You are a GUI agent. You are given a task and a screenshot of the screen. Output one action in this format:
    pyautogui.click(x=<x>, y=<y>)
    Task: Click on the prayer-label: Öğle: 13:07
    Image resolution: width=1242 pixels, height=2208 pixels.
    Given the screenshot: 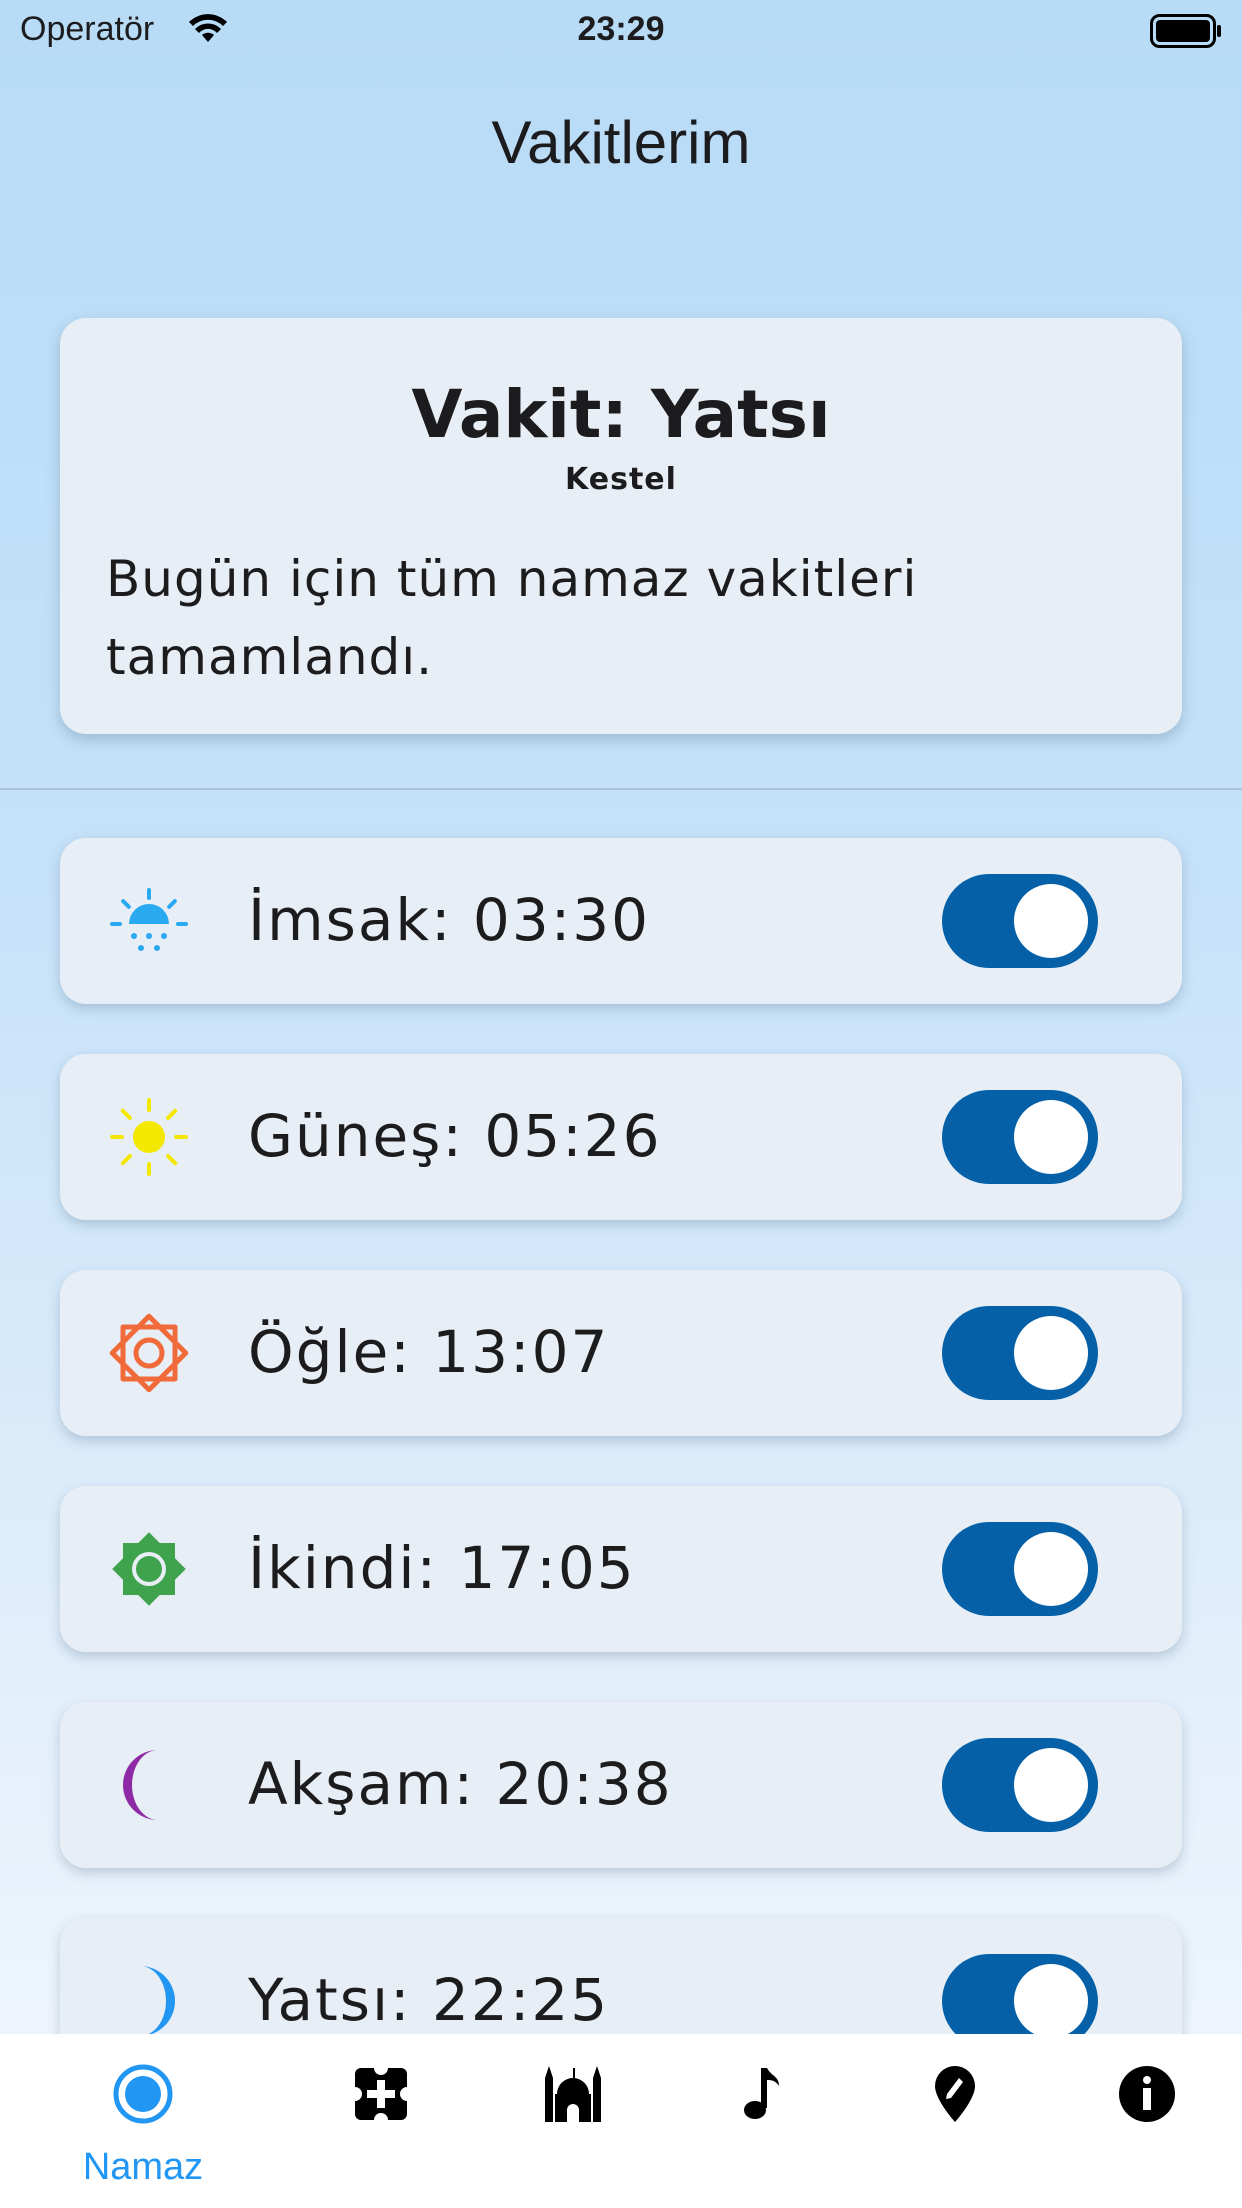 What is the action you would take?
    pyautogui.click(x=429, y=1352)
    